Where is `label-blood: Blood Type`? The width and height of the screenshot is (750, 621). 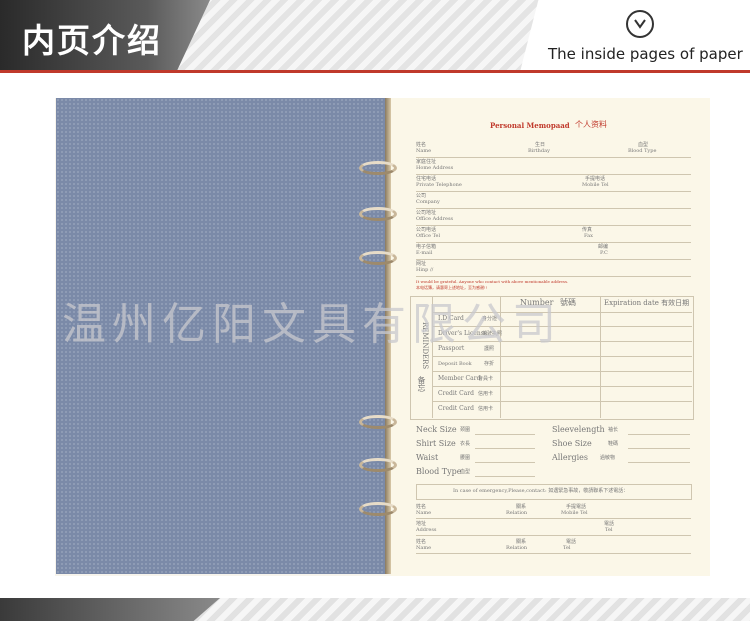
label-blood: Blood Type is located at coordinates (642, 151).